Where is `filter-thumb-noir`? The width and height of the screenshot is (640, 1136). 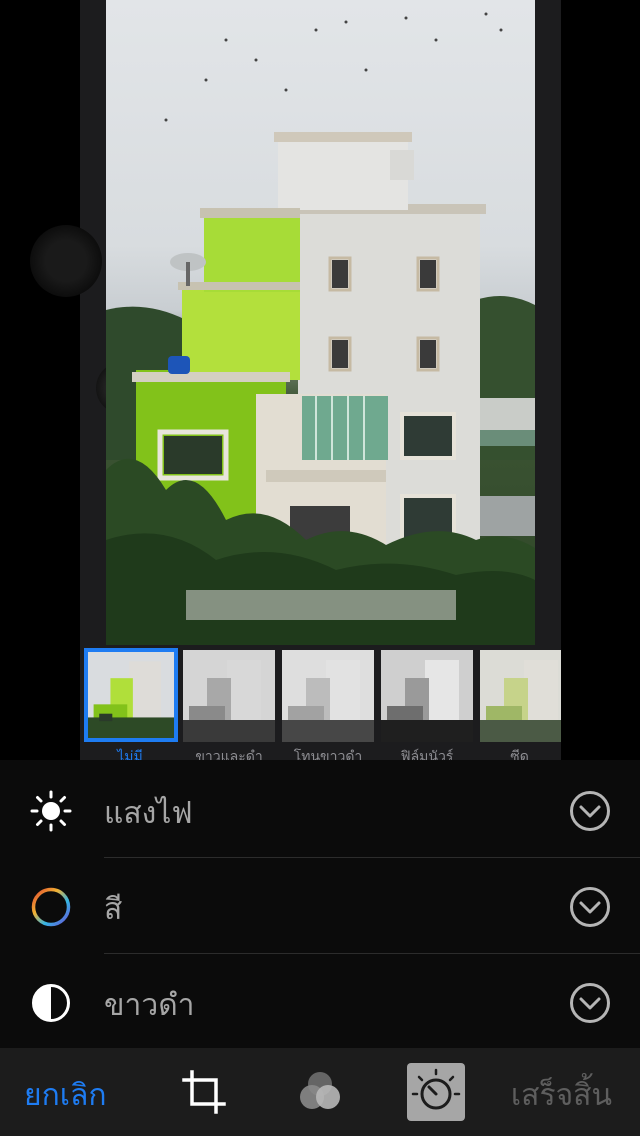 filter-thumb-noir is located at coordinates (427, 696).